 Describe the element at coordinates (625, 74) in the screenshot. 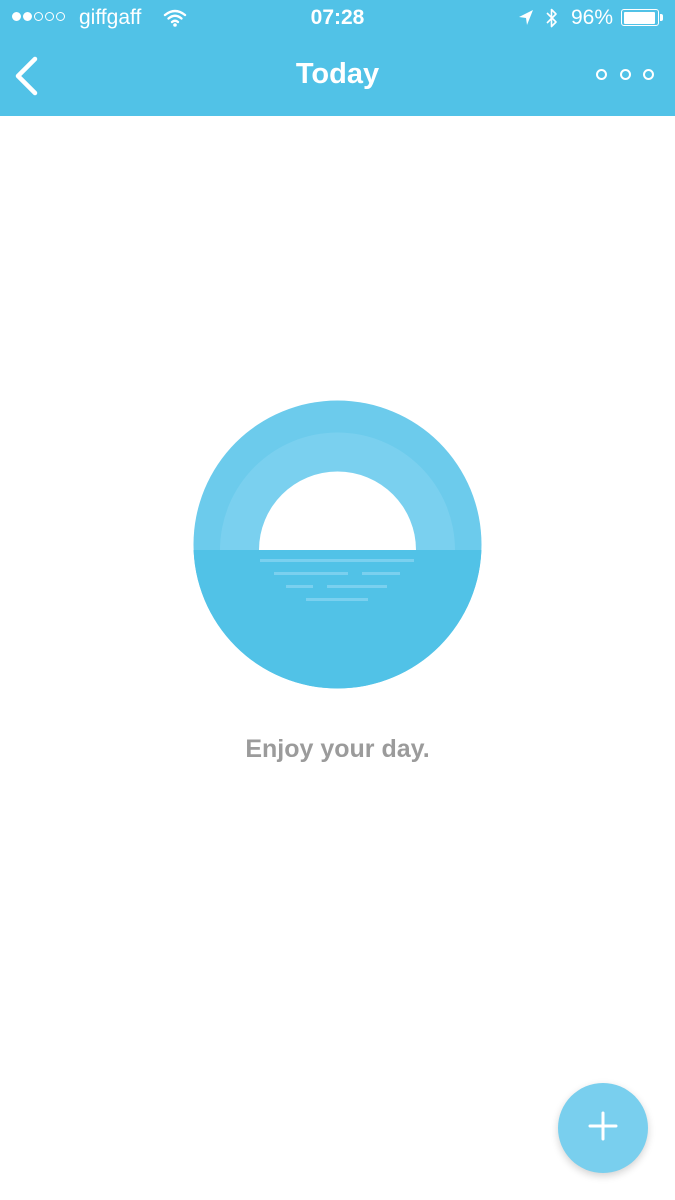

I see `more-options-button` at that location.